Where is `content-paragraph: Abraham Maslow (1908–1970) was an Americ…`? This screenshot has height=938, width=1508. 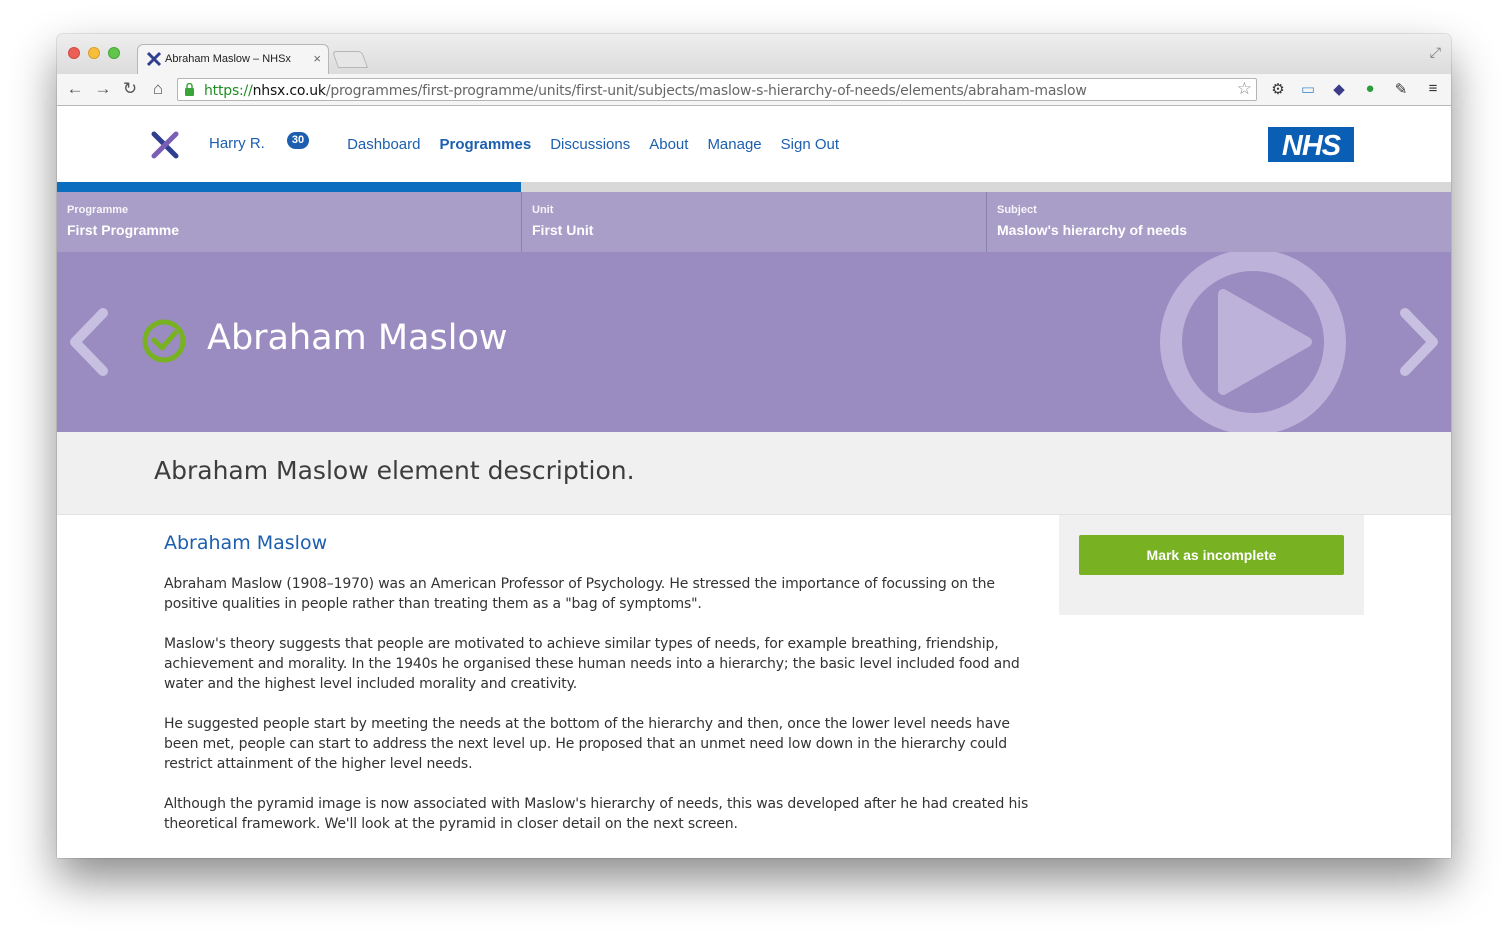
content-paragraph: Abraham Maslow (1908–1970) was an Americ… is located at coordinates (579, 594).